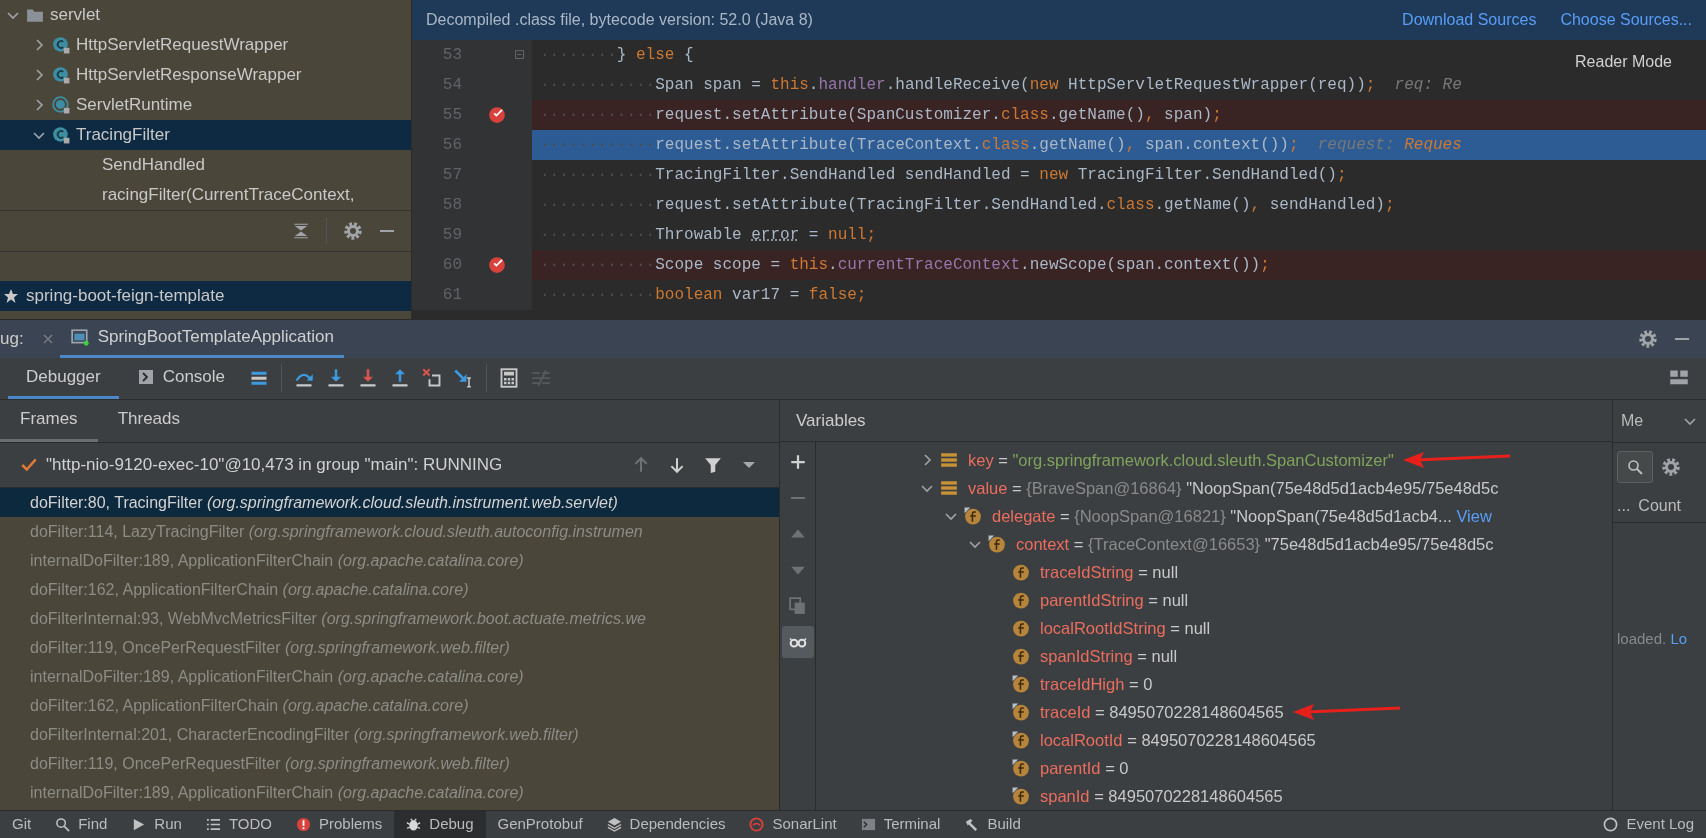  Describe the element at coordinates (156, 824) in the screenshot. I see `tool-window-button: Run` at that location.